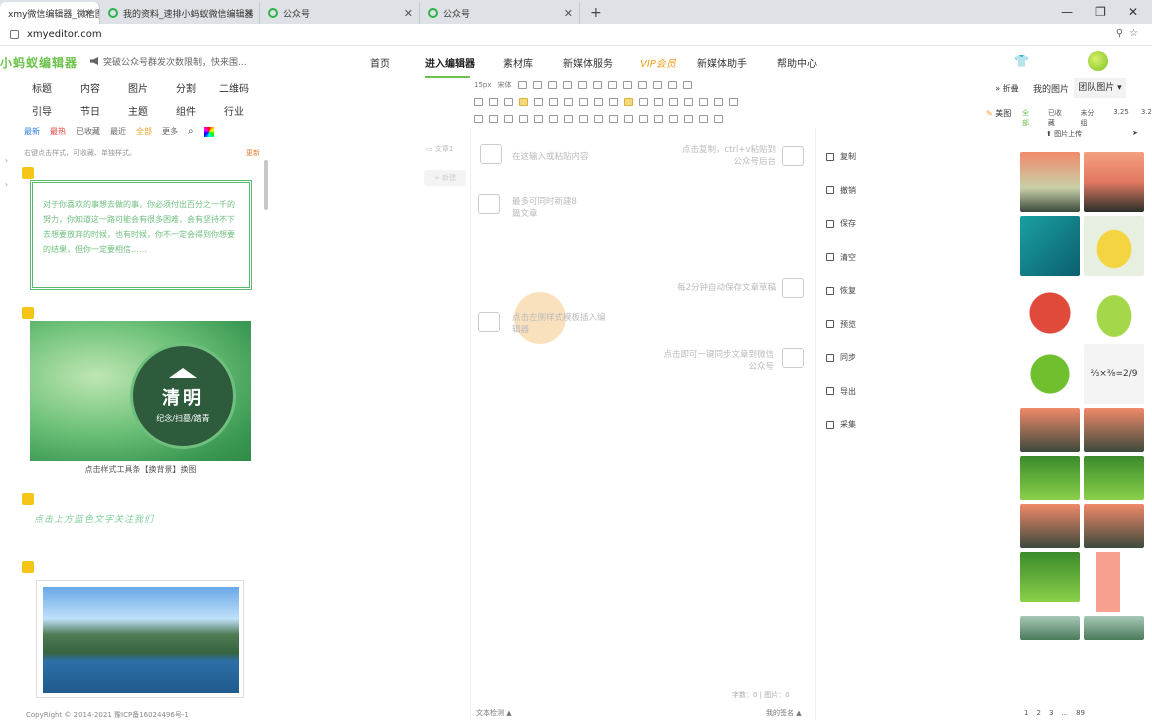  What do you see at coordinates (598, 119) in the screenshot?
I see `fill-icon` at bounding box center [598, 119].